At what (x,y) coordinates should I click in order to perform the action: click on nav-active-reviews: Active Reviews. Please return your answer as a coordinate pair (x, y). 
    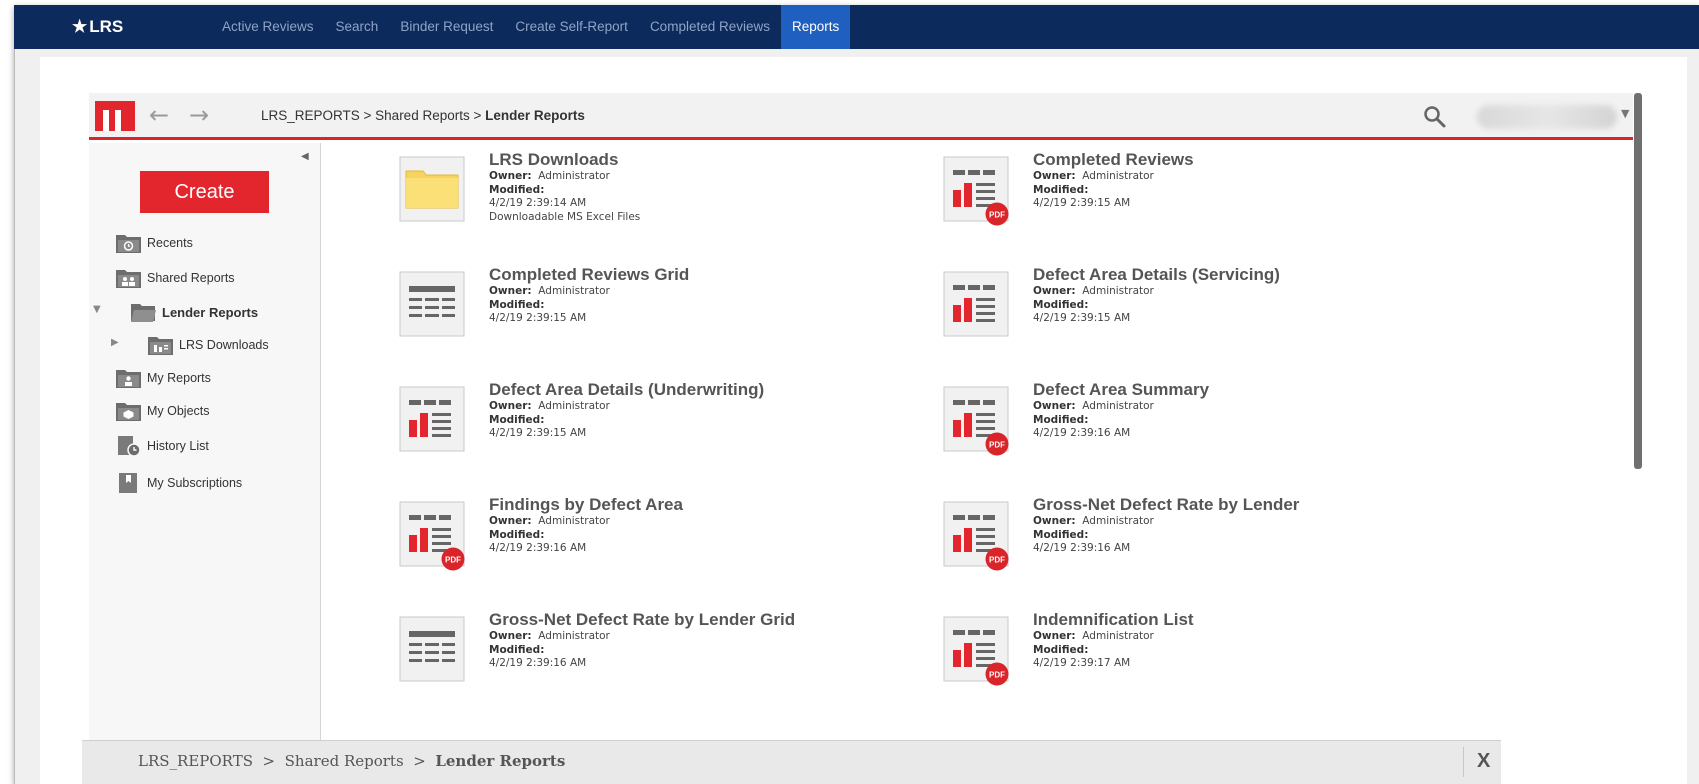
    Looking at the image, I should click on (268, 27).